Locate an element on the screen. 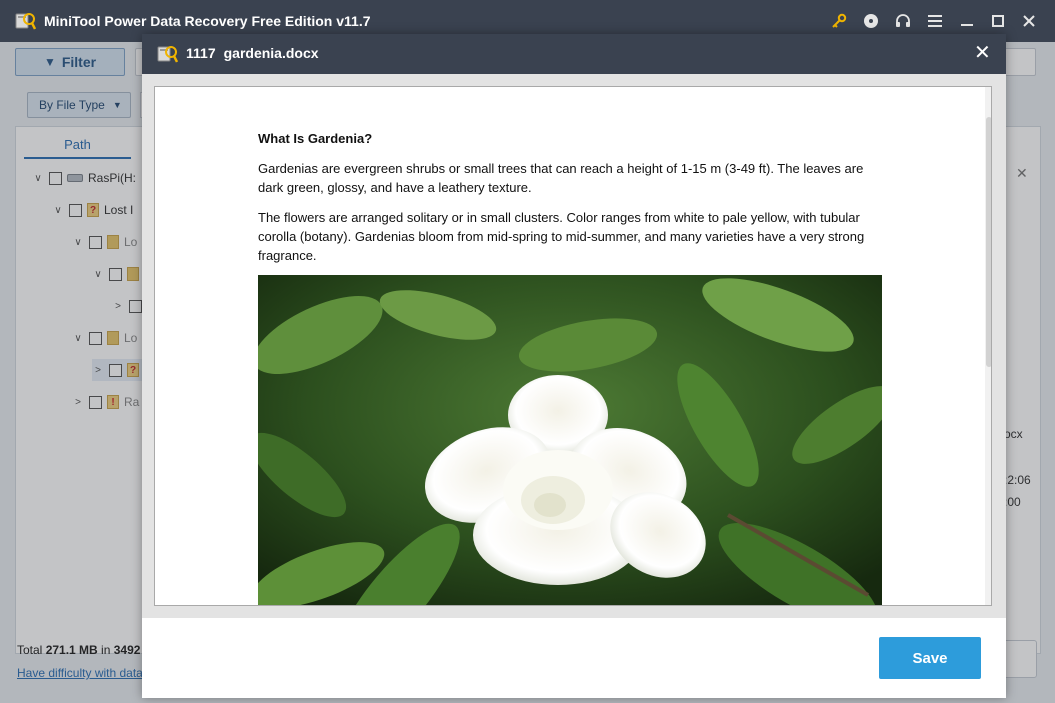 The image size is (1055, 703). save-button: Save is located at coordinates (930, 658).